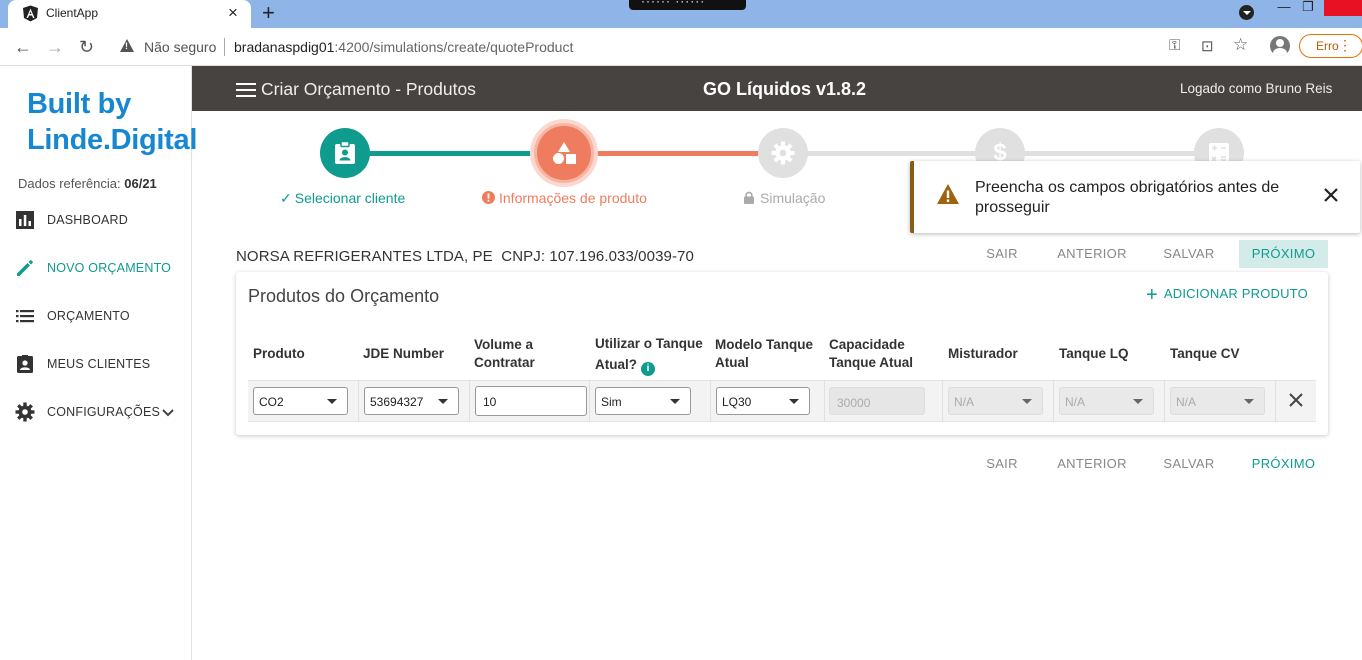 The image size is (1362, 660). What do you see at coordinates (1280, 46) in the screenshot?
I see `profile-avatar-icon` at bounding box center [1280, 46].